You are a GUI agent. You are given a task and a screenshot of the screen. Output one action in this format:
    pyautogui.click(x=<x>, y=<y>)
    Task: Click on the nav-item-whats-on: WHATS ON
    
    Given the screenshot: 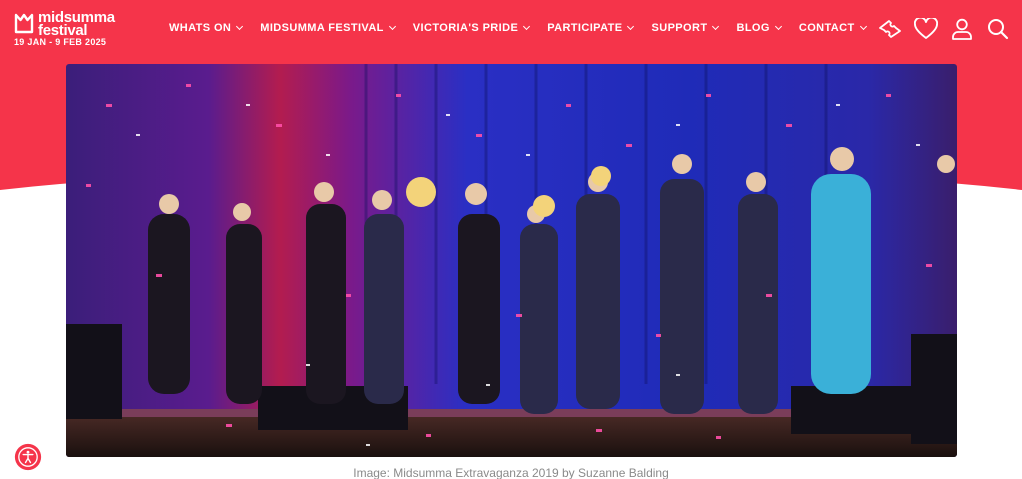 What is the action you would take?
    pyautogui.click(x=206, y=28)
    